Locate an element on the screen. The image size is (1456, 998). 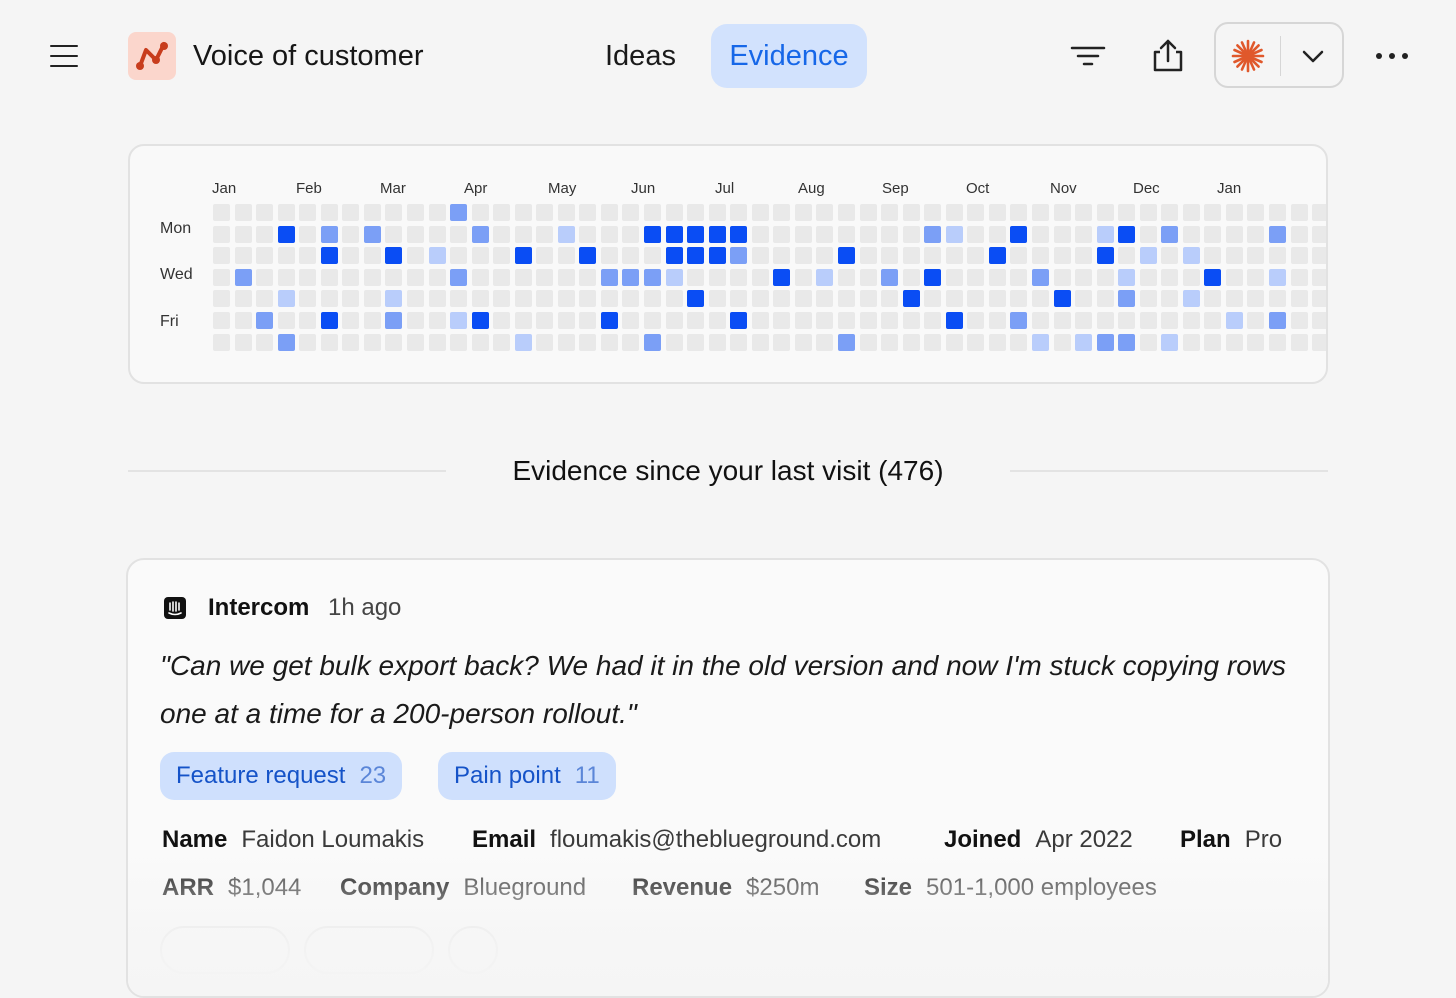
share-icon is located at coordinates (1168, 56).